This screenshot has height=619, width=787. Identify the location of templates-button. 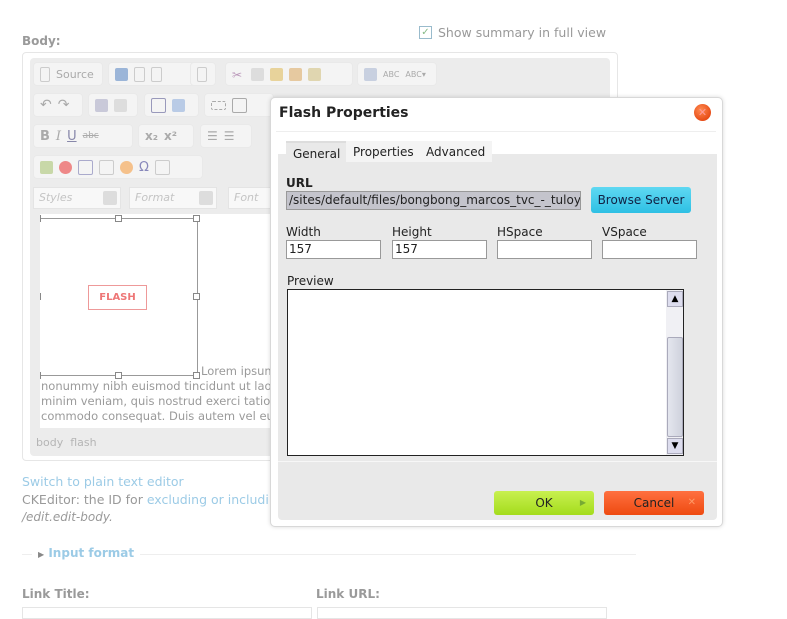
(203, 74).